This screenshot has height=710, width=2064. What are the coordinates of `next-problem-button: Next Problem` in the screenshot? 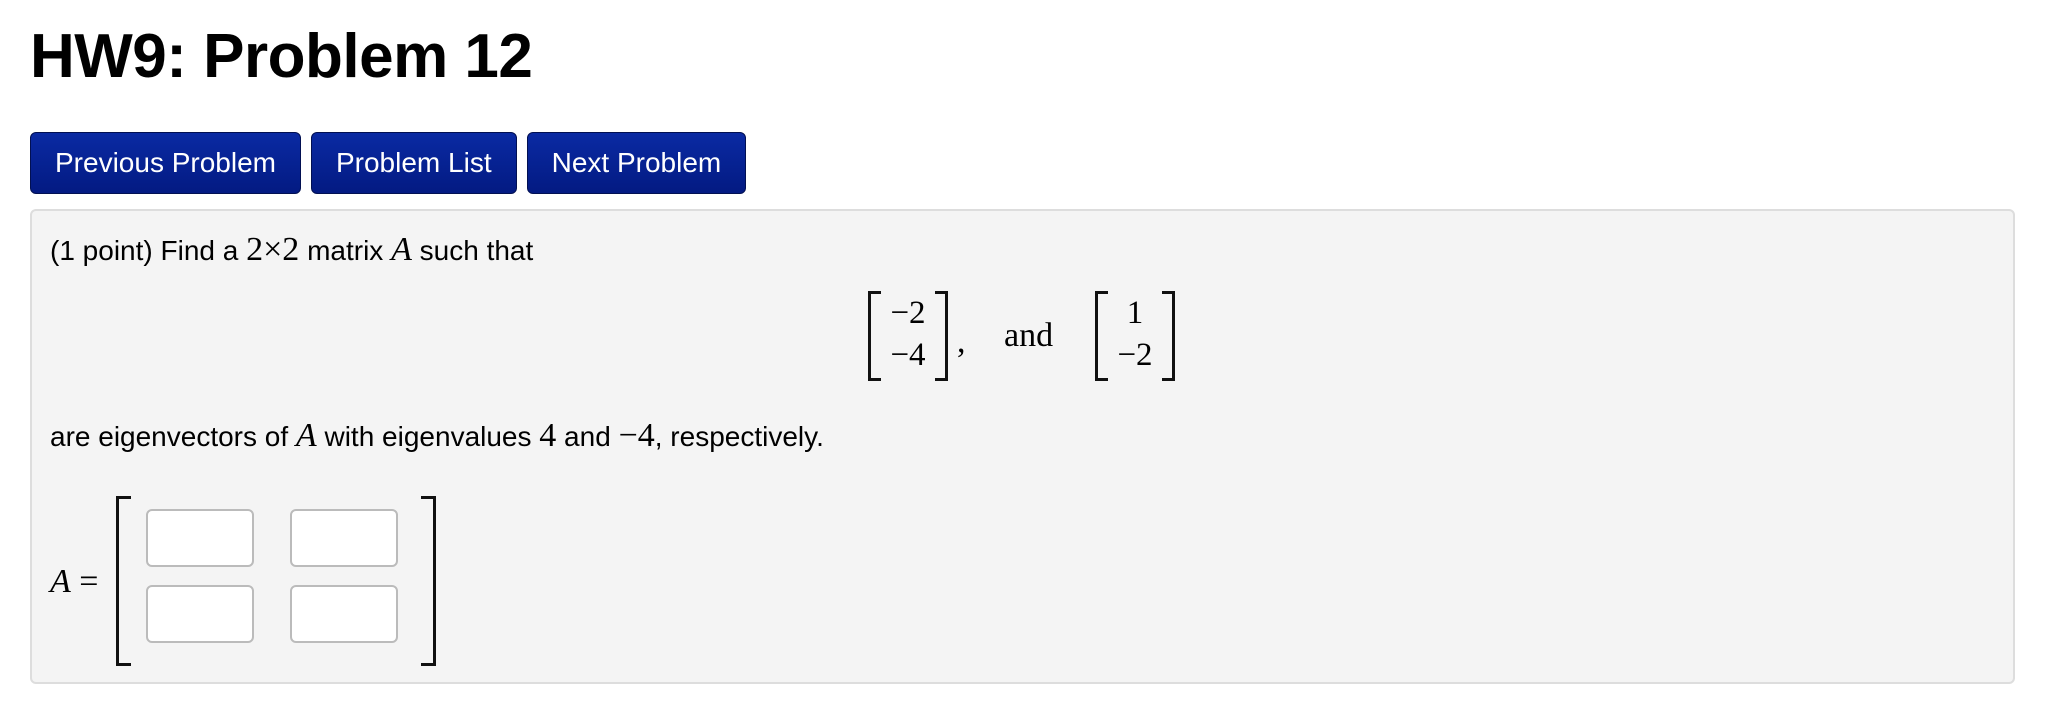 It's located at (636, 163).